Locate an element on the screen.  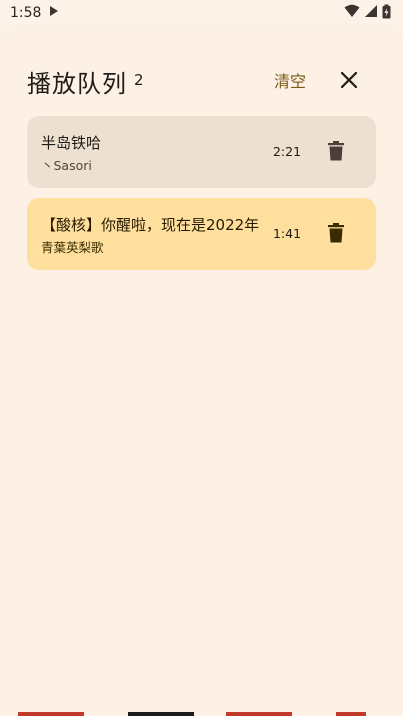
page-title: 播放队列 is located at coordinates (77, 84).